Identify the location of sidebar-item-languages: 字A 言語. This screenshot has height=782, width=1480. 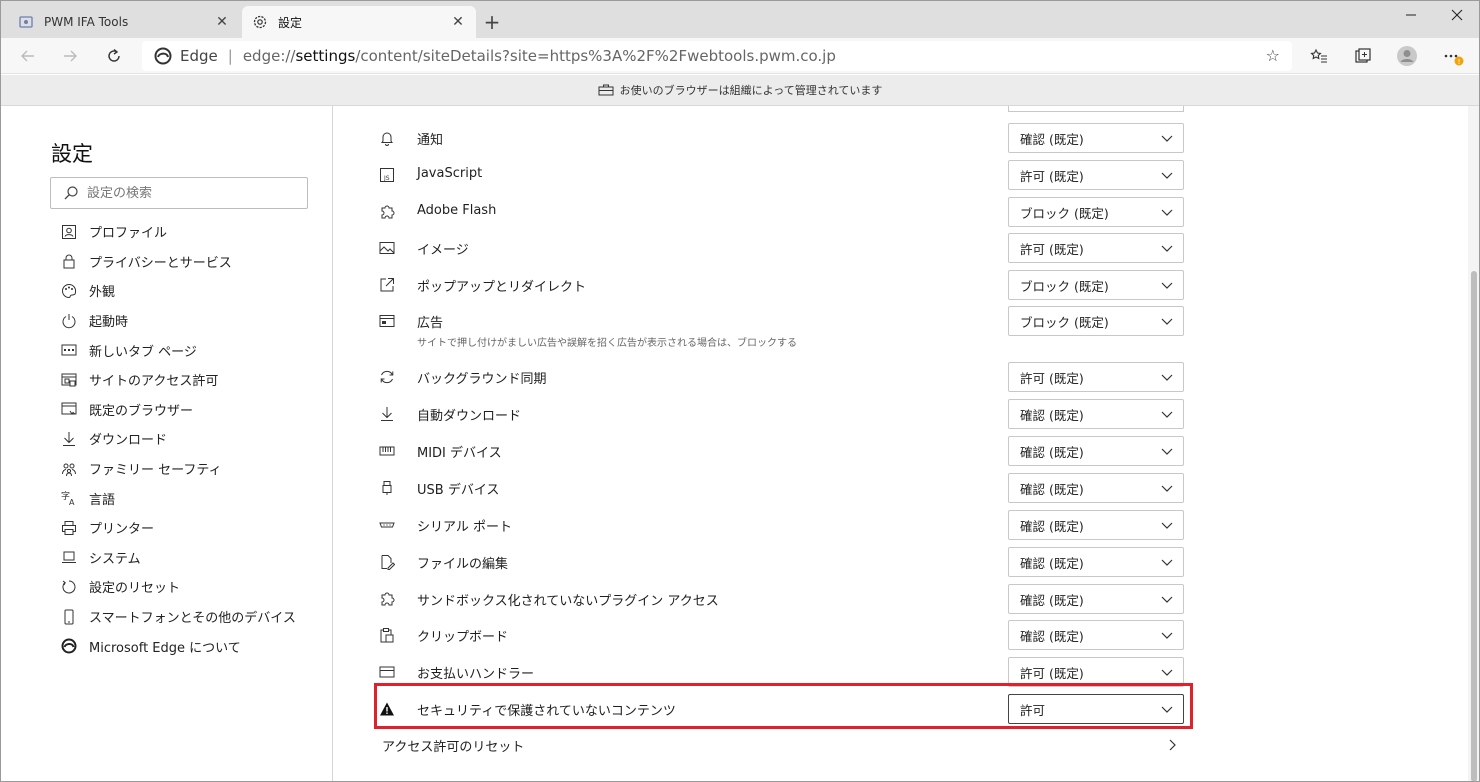
(178, 498).